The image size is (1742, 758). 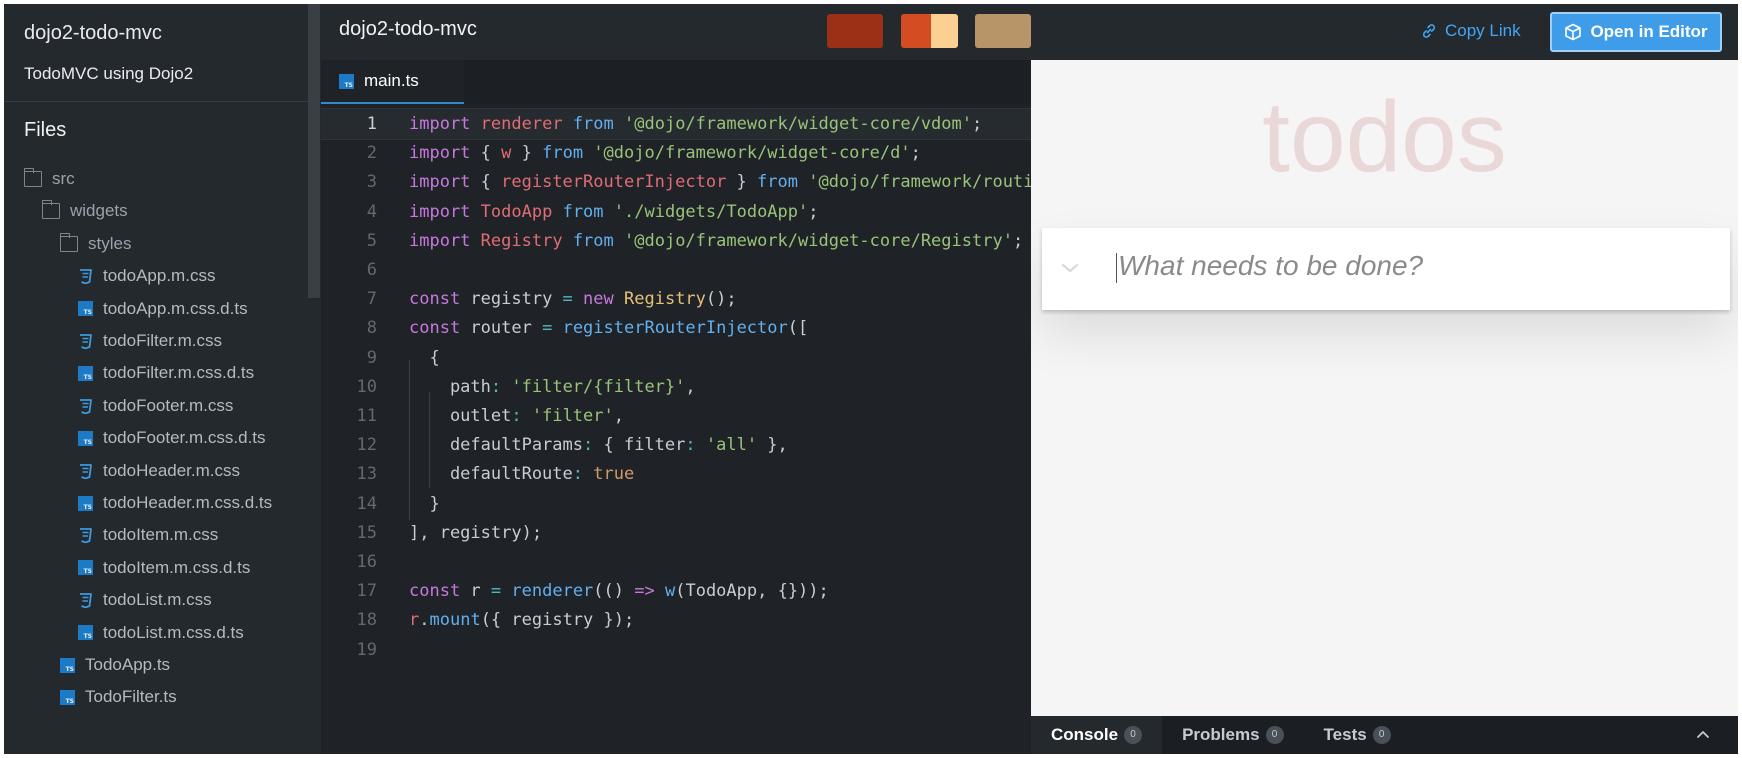 I want to click on top-toolbar: dojo2-todo-mvc Copy Link Open in Editor, so click(x=1029, y=32).